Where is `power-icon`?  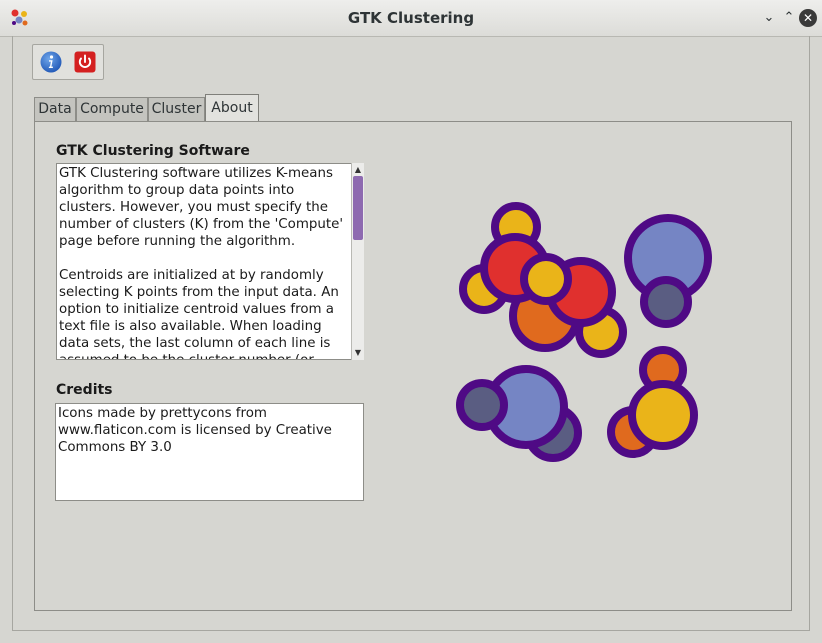 power-icon is located at coordinates (85, 62).